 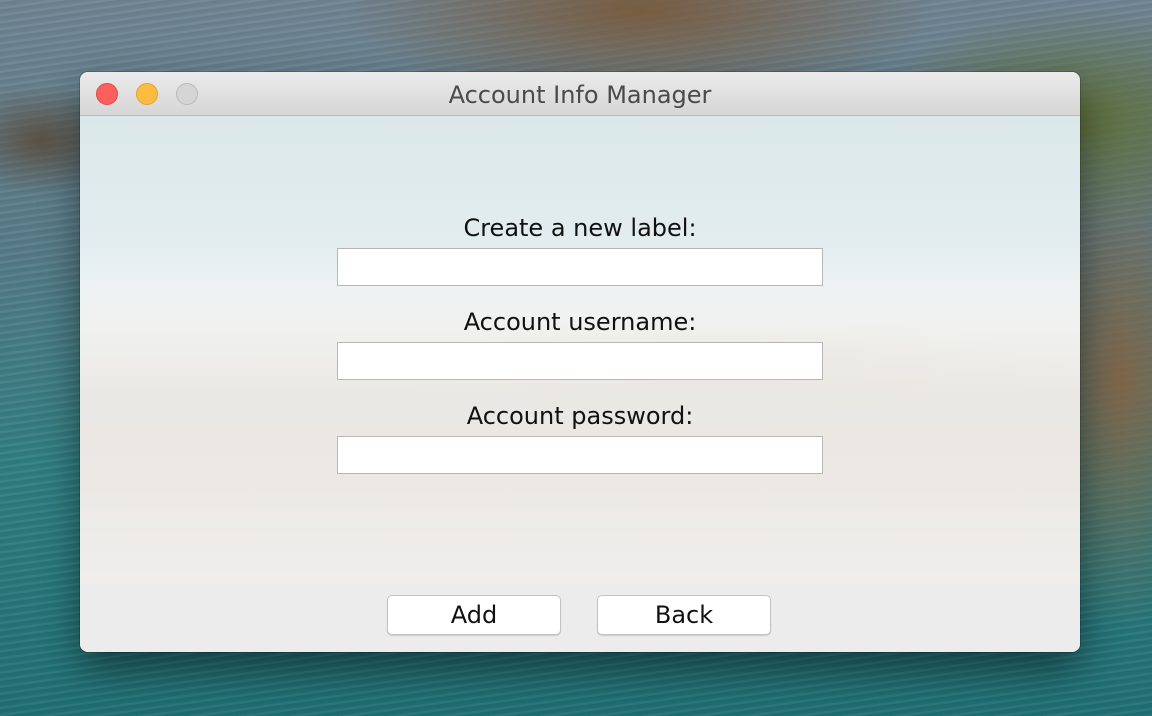 What do you see at coordinates (580, 455) in the screenshot?
I see `password-input` at bounding box center [580, 455].